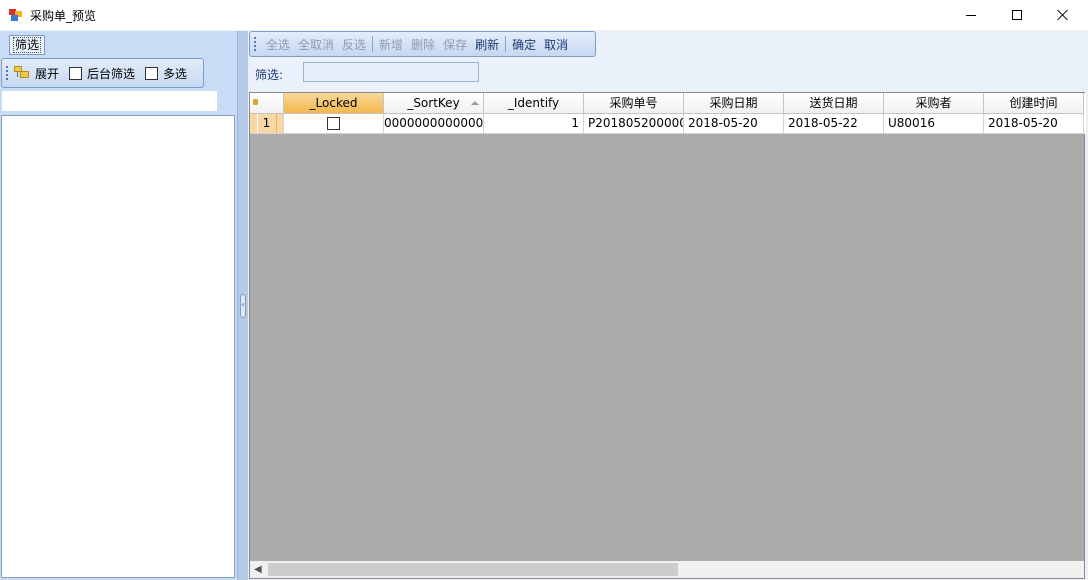 The height and width of the screenshot is (580, 1088). Describe the element at coordinates (455, 44) in the screenshot. I see `save-button: 保存` at that location.